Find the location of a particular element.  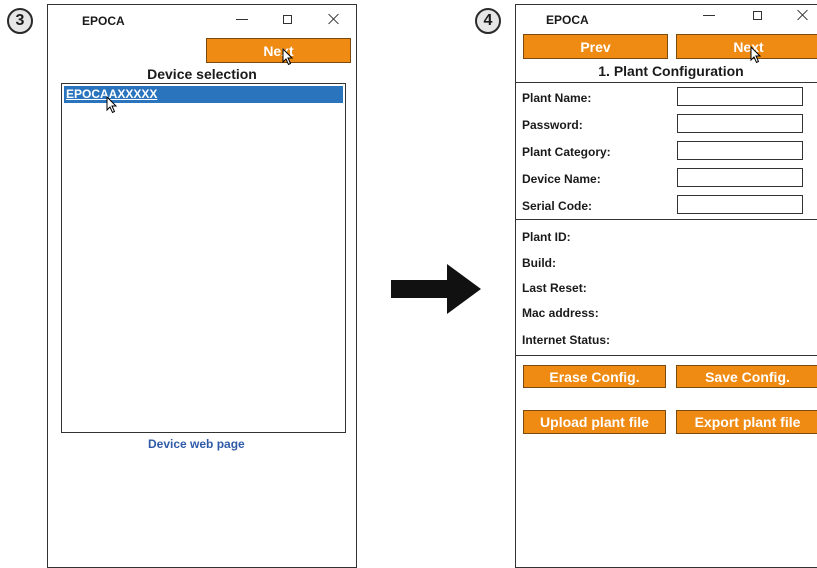

section-title: Device selection is located at coordinates (202, 74).